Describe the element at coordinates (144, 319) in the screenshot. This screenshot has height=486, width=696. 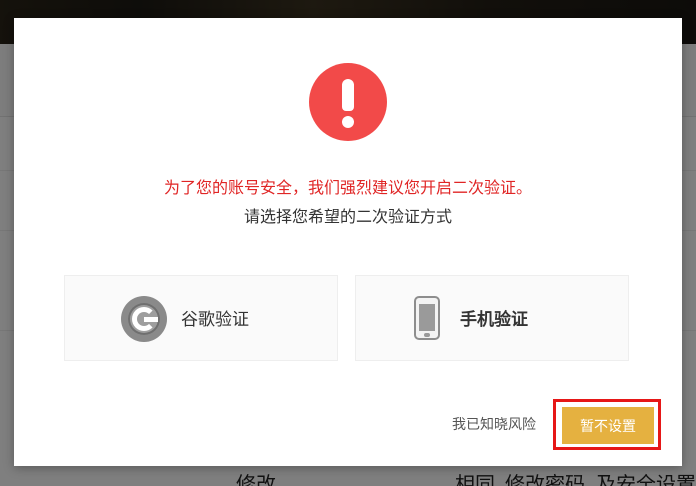
I see `google-authenticator-icon` at that location.